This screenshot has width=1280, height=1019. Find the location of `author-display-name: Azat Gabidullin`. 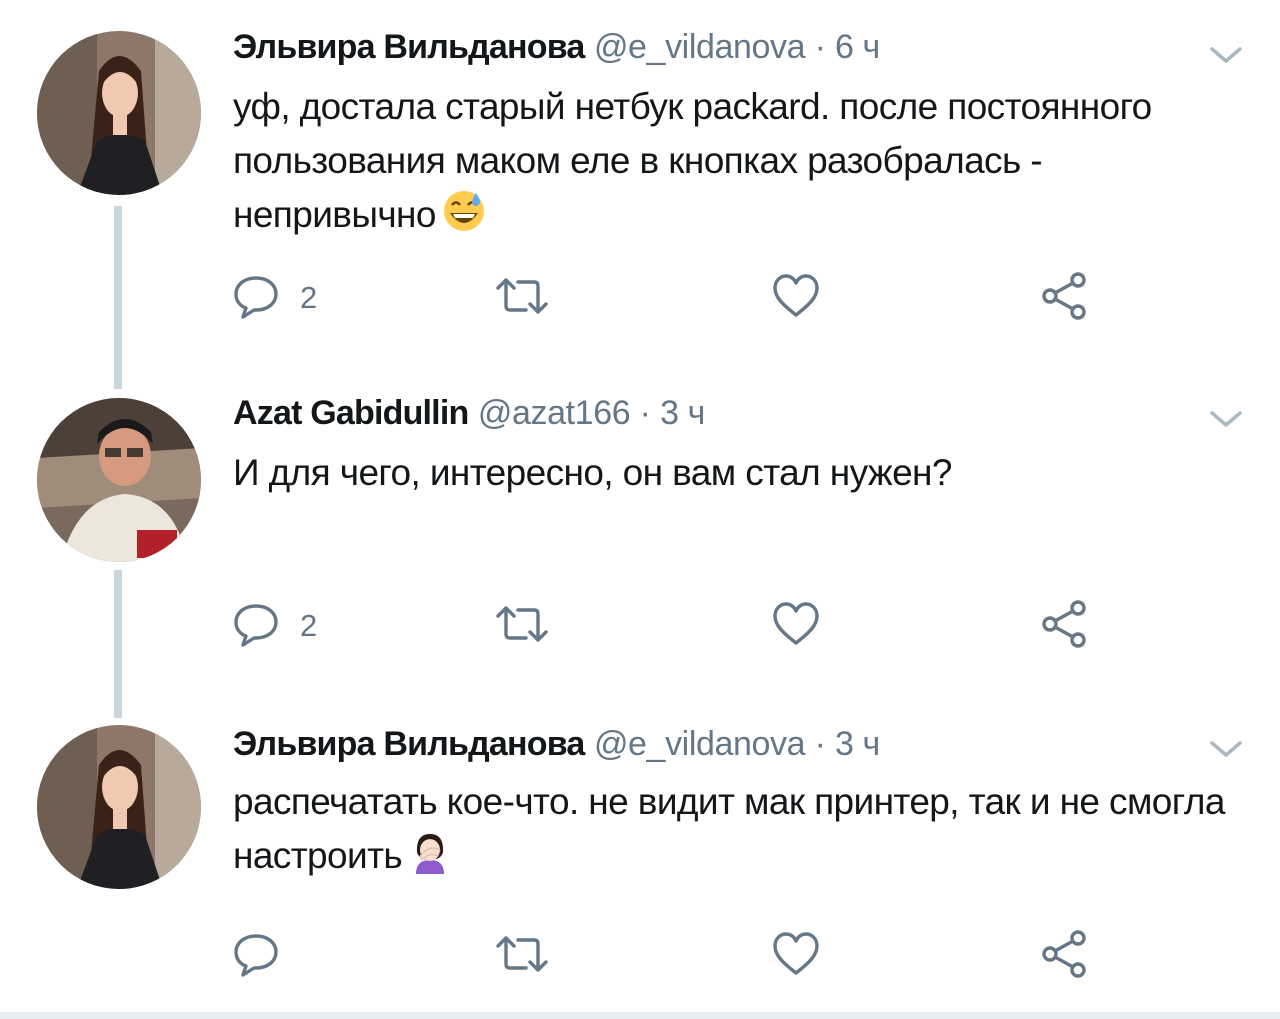

author-display-name: Azat Gabidullin is located at coordinates (351, 413).